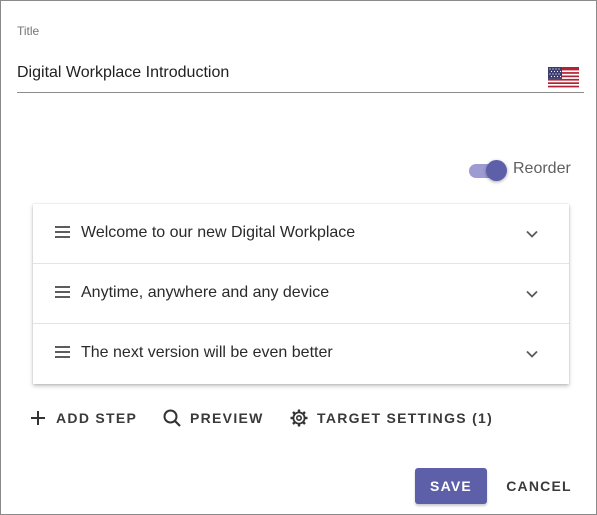 This screenshot has width=597, height=515. Describe the element at coordinates (539, 486) in the screenshot. I see `cancel-button: CANCEL` at that location.